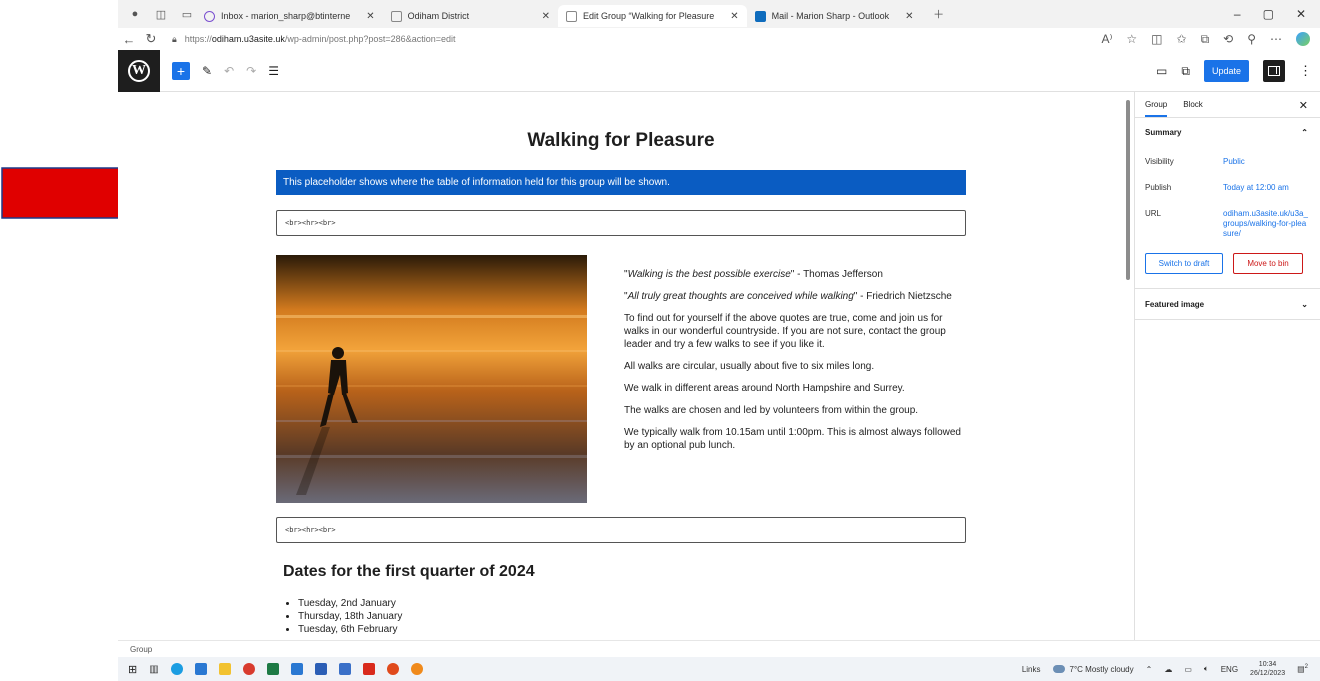 The image size is (1320, 681). Describe the element at coordinates (132, 669) in the screenshot. I see `start-icon: ⊞` at that location.